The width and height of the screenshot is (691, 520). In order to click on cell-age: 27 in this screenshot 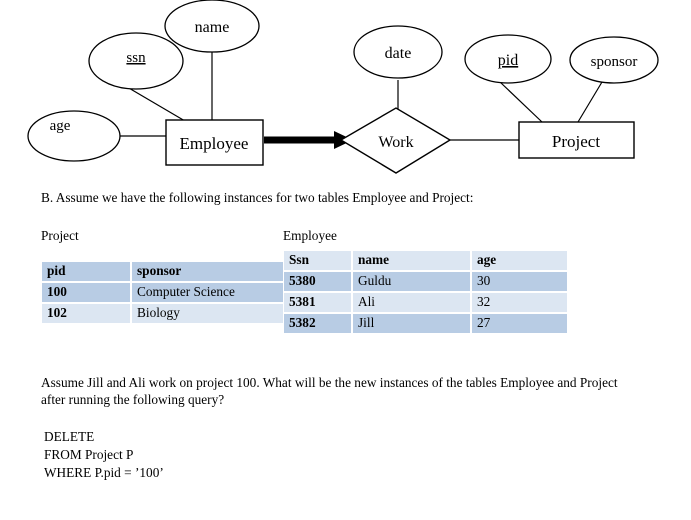, I will do `click(519, 323)`.